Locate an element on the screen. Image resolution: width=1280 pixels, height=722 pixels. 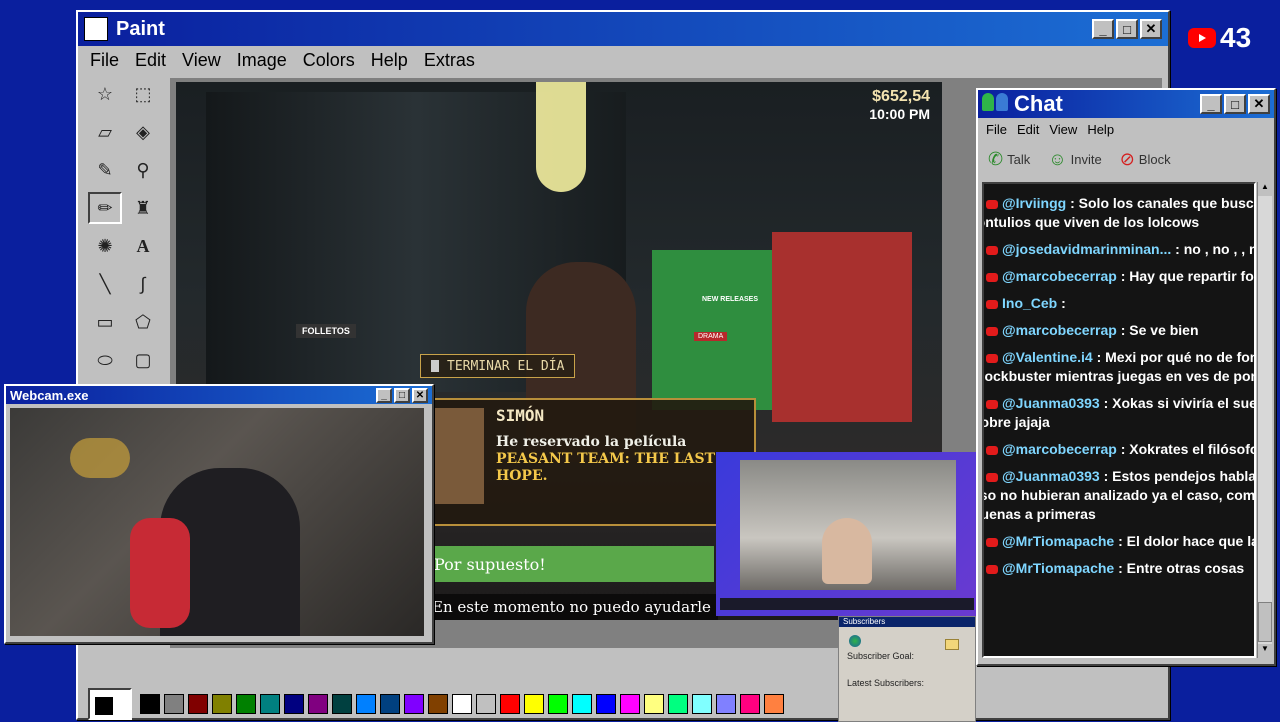
close-button: ✕ is located at coordinates (1151, 29).